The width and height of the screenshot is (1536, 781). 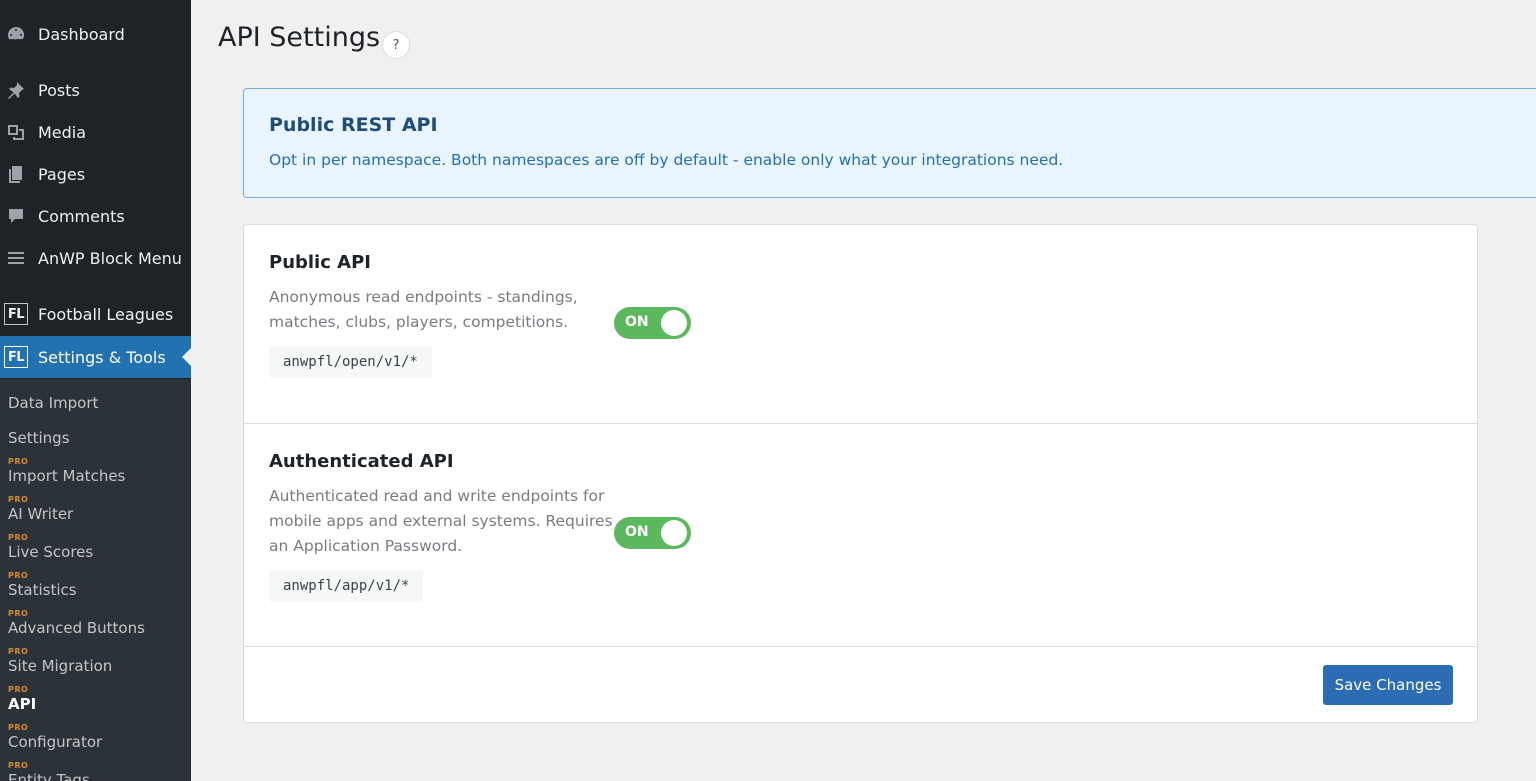 What do you see at coordinates (16, 258) in the screenshot?
I see `menu-icon` at bounding box center [16, 258].